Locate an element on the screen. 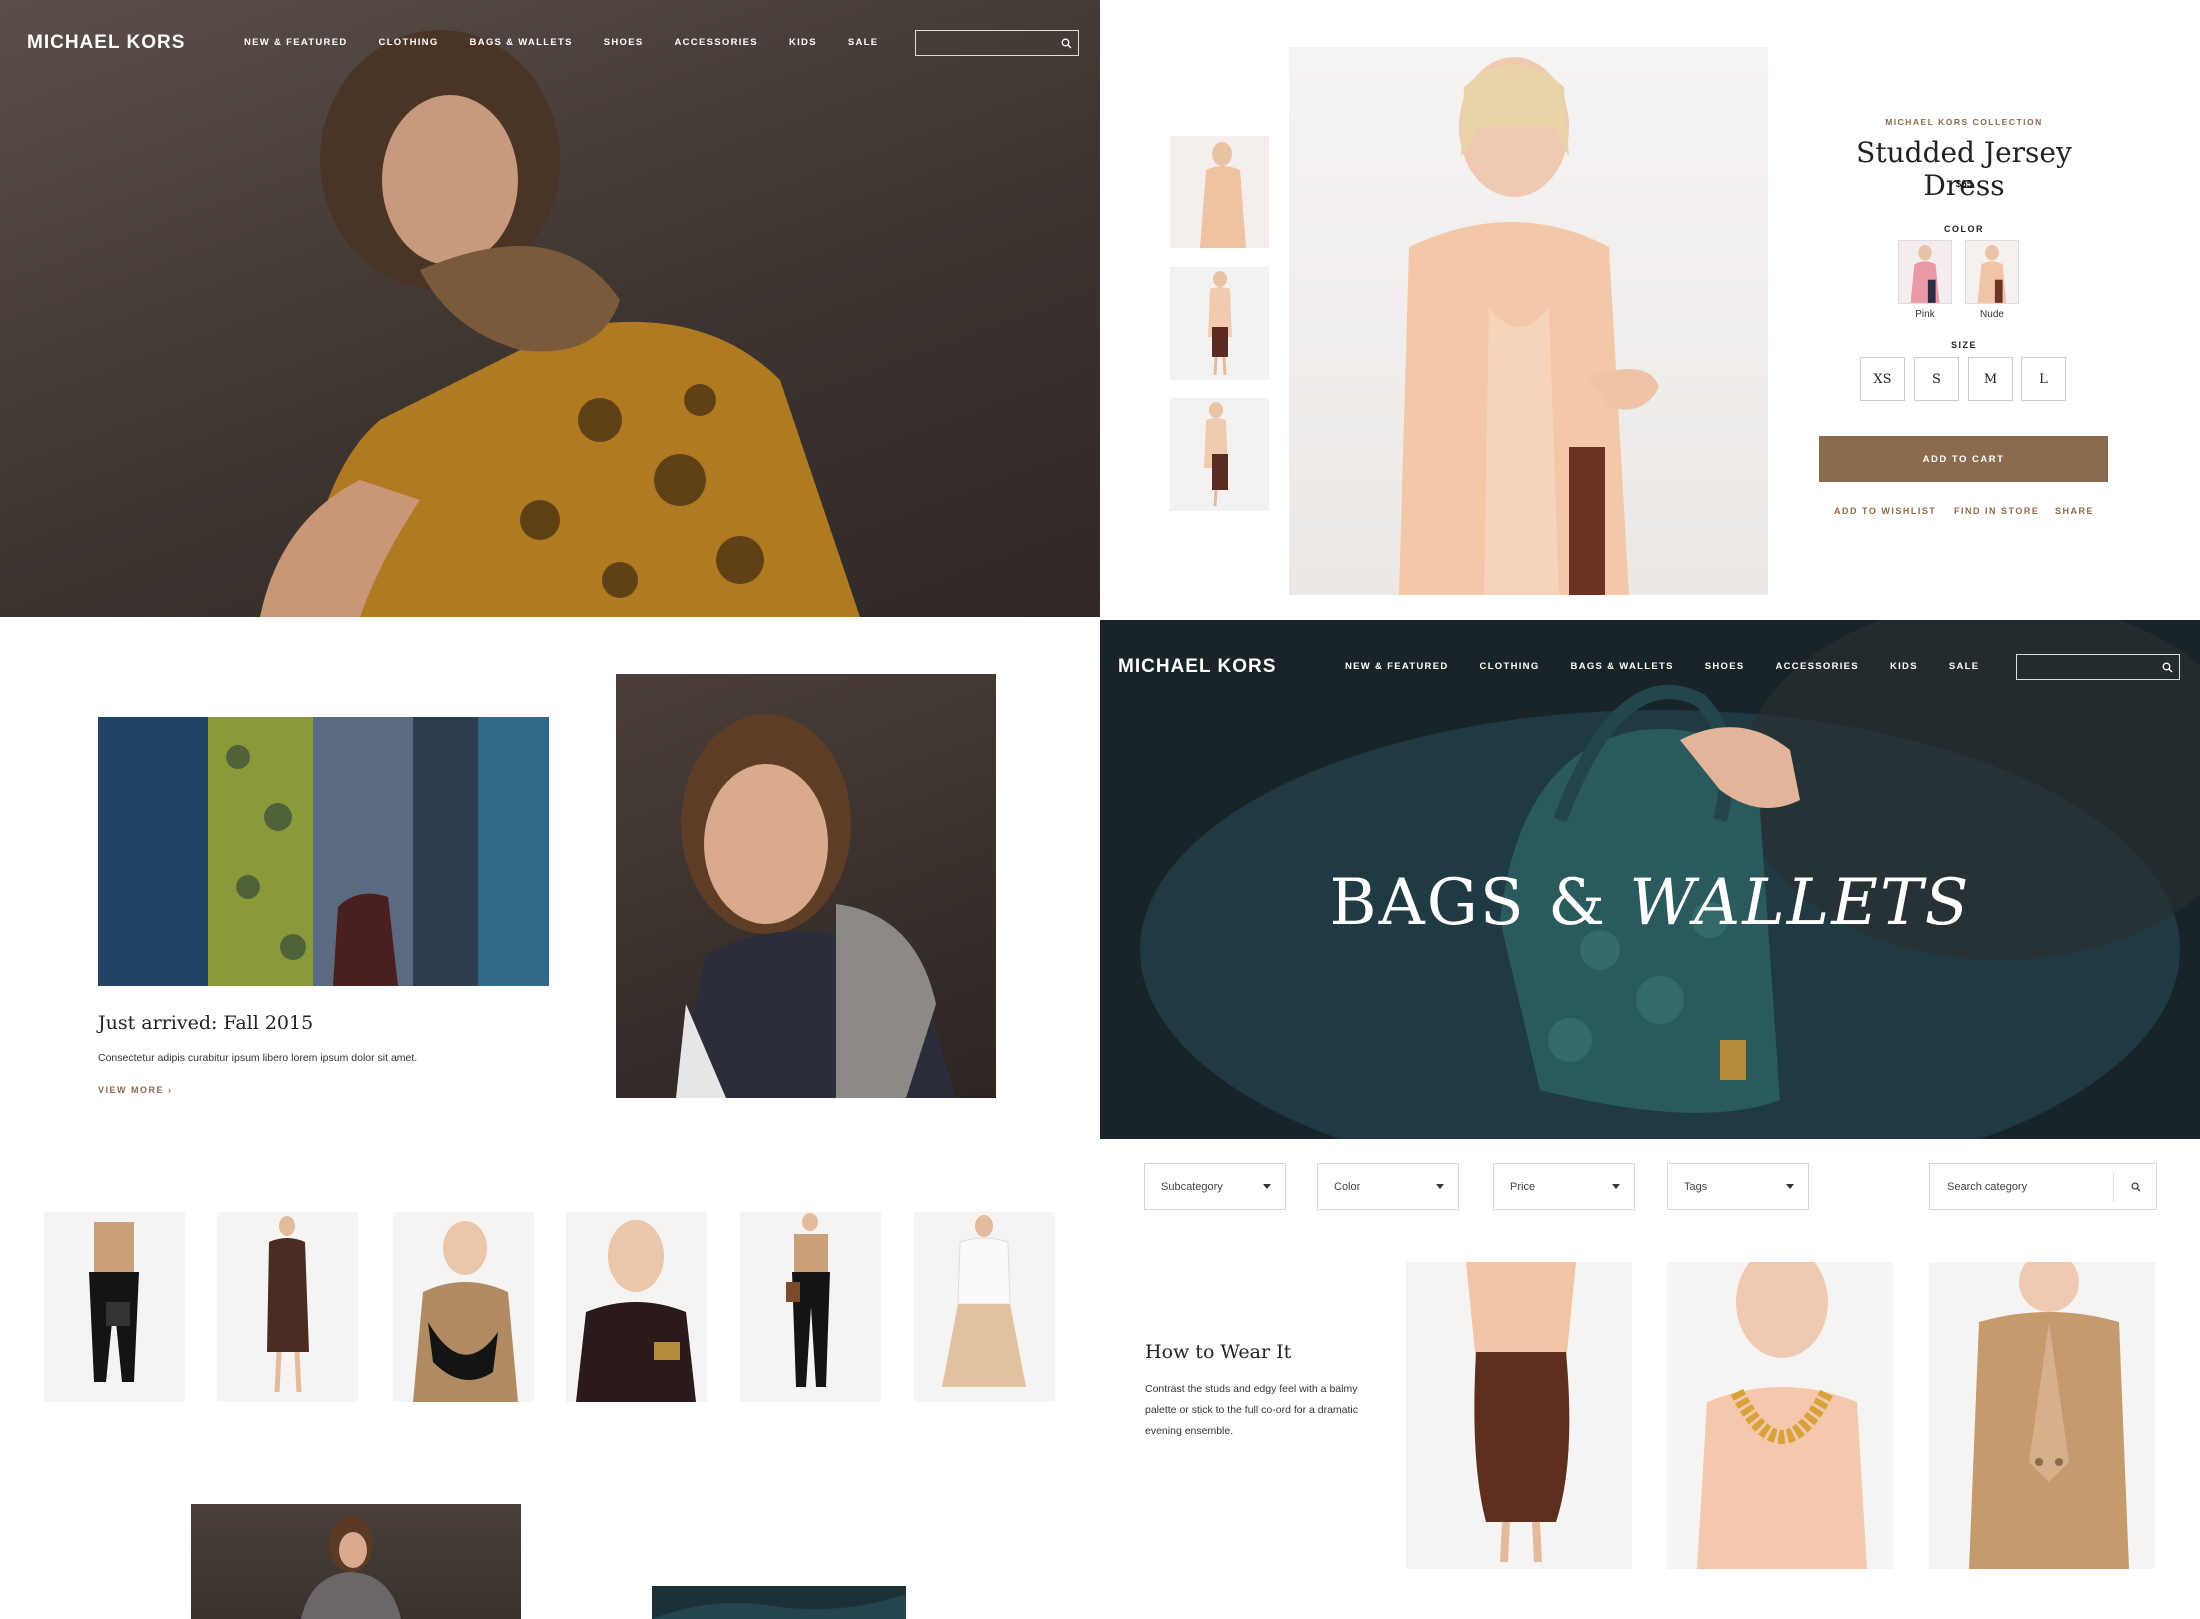 This screenshot has width=2200, height=1619. find-in-store-link: FIND IN STORE is located at coordinates (1996, 511).